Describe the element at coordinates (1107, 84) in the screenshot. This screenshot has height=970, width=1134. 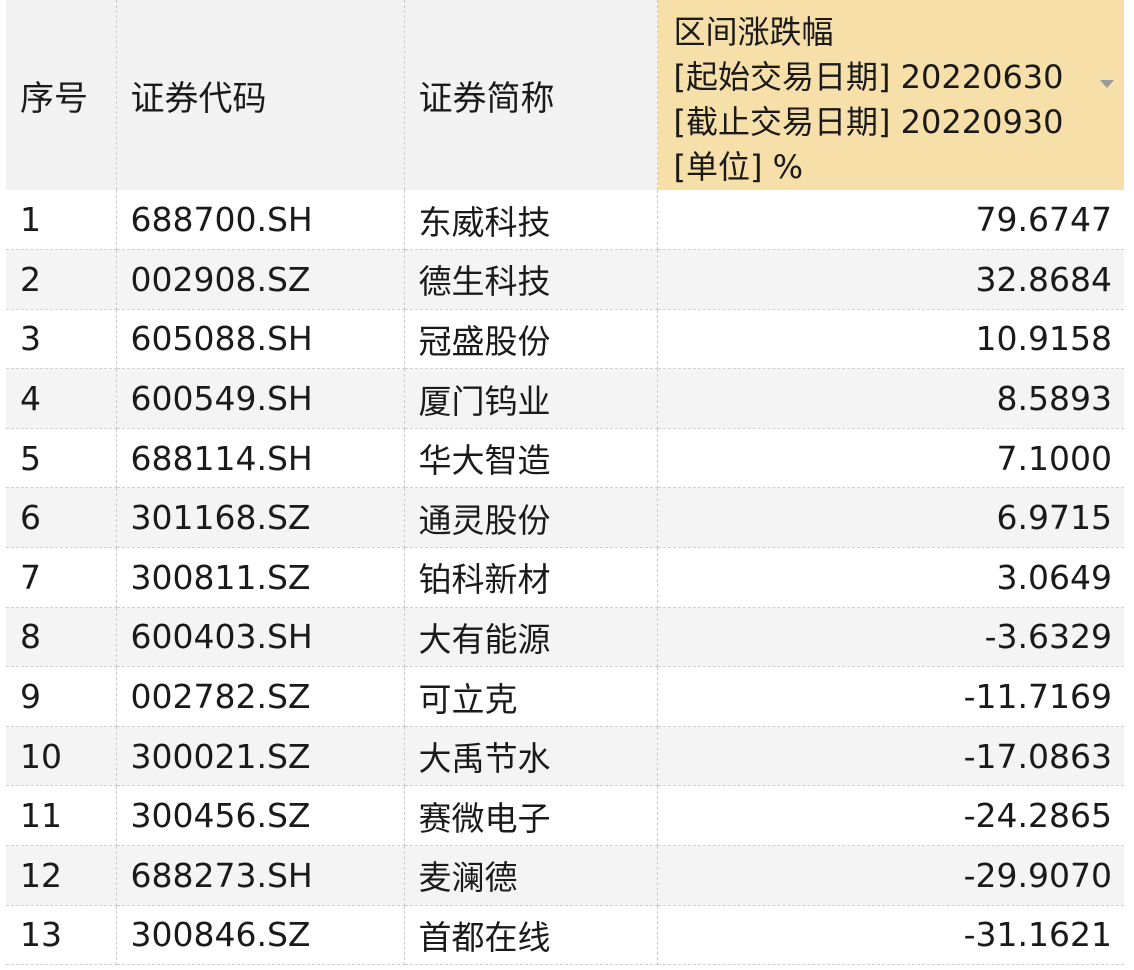
I see `sort-down-triangle-icon` at that location.